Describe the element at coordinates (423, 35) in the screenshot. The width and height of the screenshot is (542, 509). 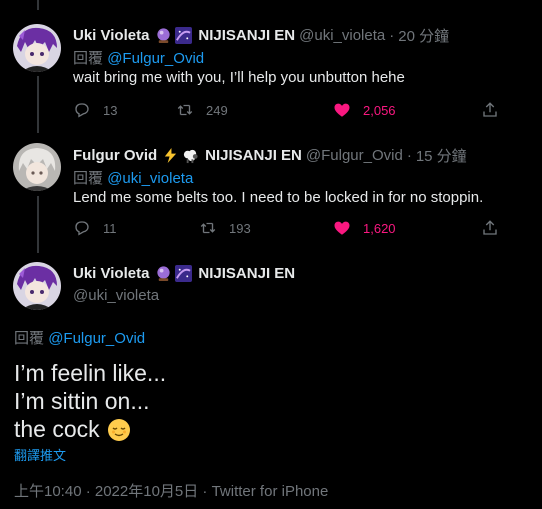
I see `timestamp: 20 分鐘` at that location.